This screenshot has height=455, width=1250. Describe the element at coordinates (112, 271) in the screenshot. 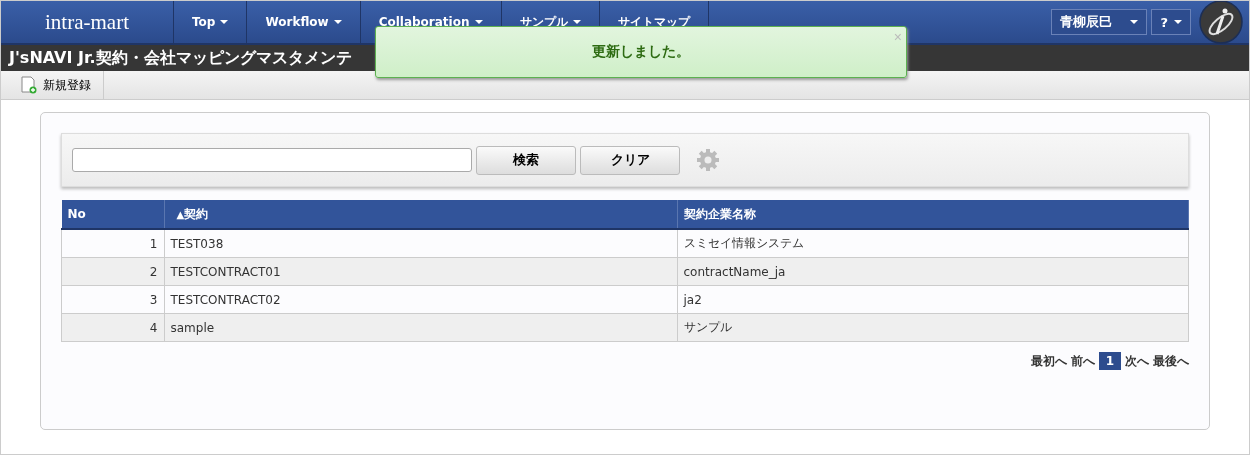

I see `table-cell: 2` at that location.